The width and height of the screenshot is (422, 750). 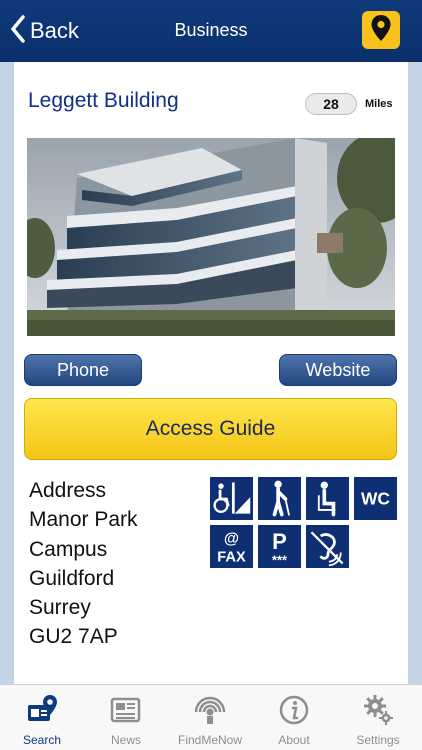 What do you see at coordinates (83, 370) in the screenshot?
I see `phone-button: Phone` at bounding box center [83, 370].